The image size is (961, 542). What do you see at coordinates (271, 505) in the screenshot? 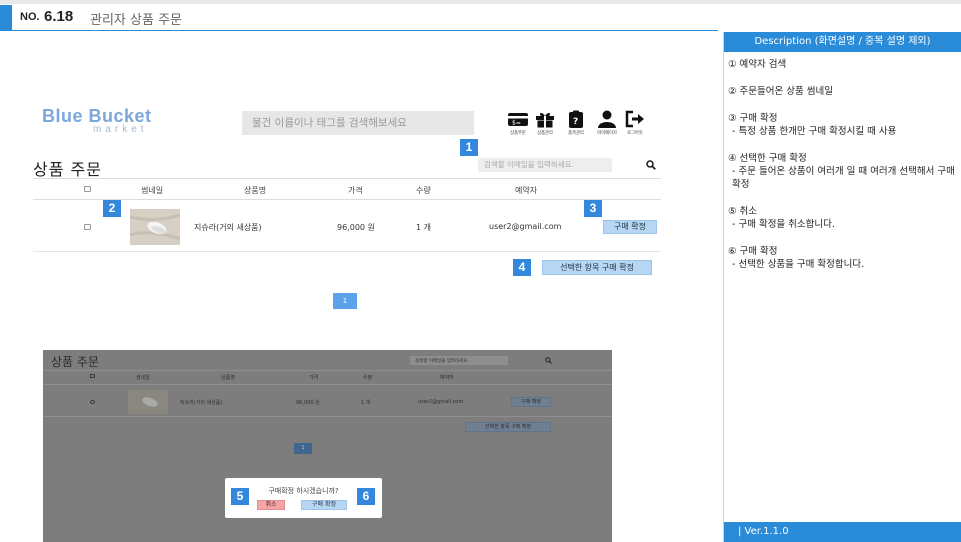
I see `modal-cancel-button: 취소` at bounding box center [271, 505].